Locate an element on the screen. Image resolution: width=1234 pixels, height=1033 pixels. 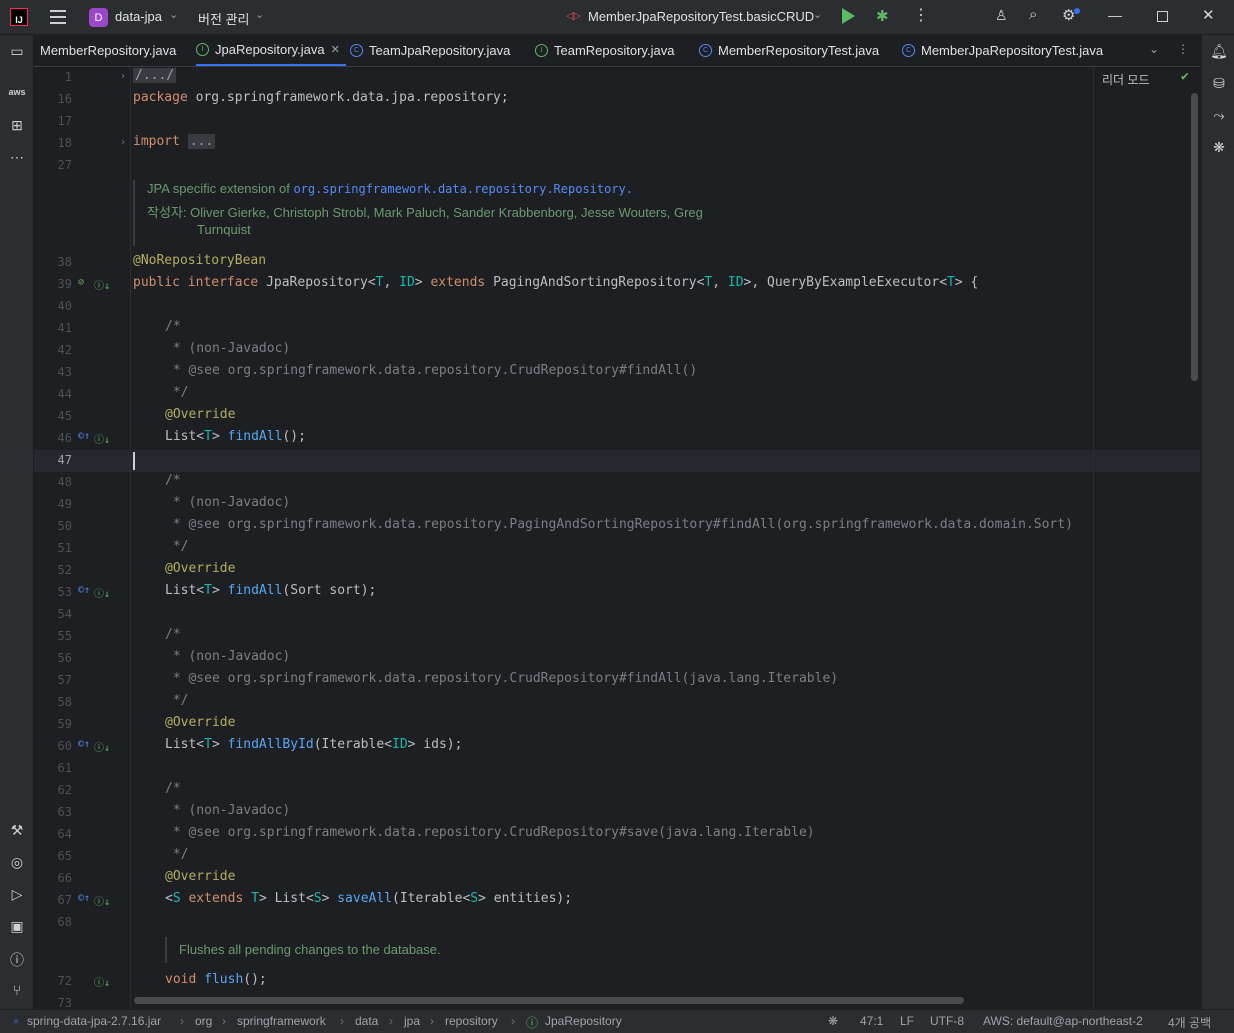
git-icon: ⑂ is located at coordinates (17, 990).